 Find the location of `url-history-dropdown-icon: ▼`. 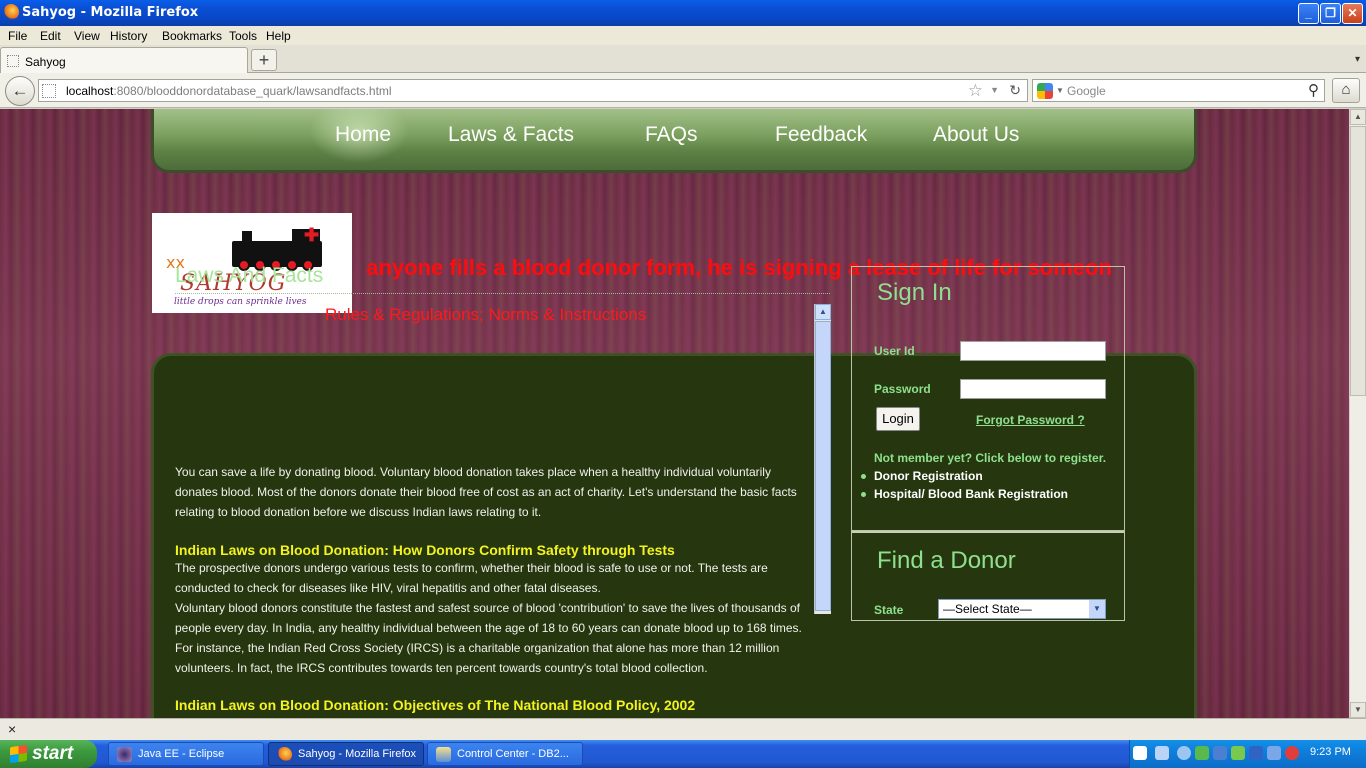

url-history-dropdown-icon: ▼ is located at coordinates (994, 90).